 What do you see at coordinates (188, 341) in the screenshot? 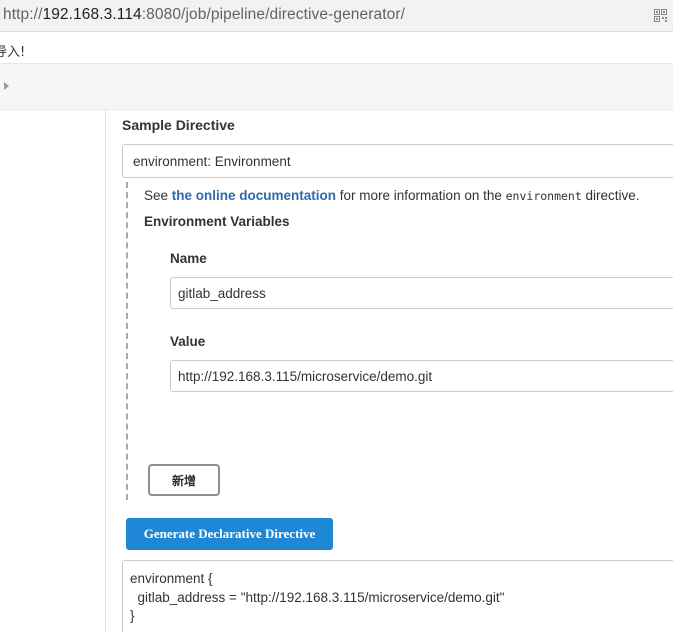
I see `value-label: Value` at bounding box center [188, 341].